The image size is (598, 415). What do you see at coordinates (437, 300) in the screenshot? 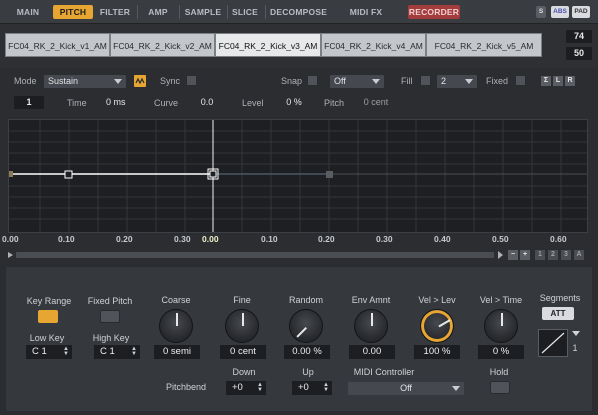
I see `vel-lev-label: Vel > Lev` at bounding box center [437, 300].